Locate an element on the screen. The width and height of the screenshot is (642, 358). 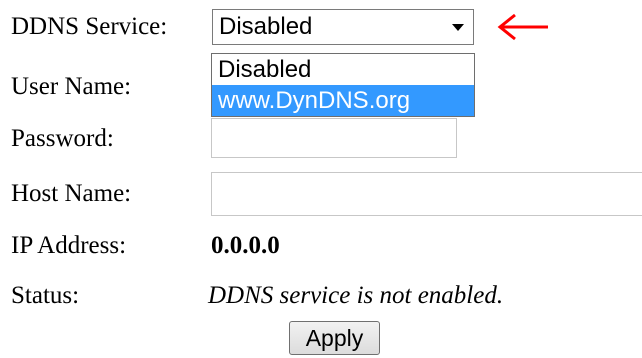
dropdown-option-disabled: Disabled is located at coordinates (343, 69).